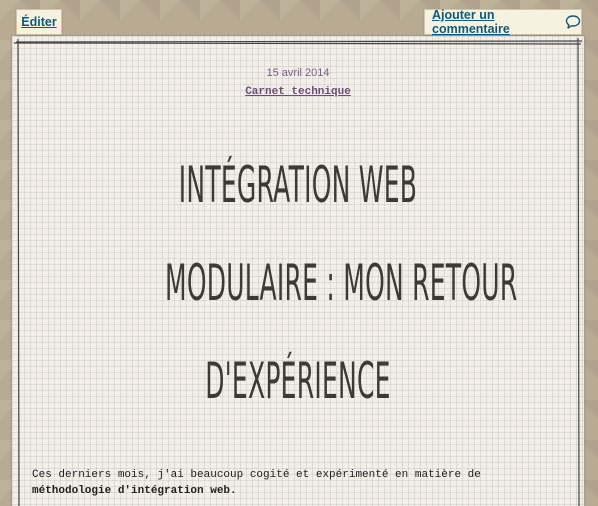  What do you see at coordinates (298, 185) in the screenshot?
I see `title-line: INTÉGRATION WEB` at bounding box center [298, 185].